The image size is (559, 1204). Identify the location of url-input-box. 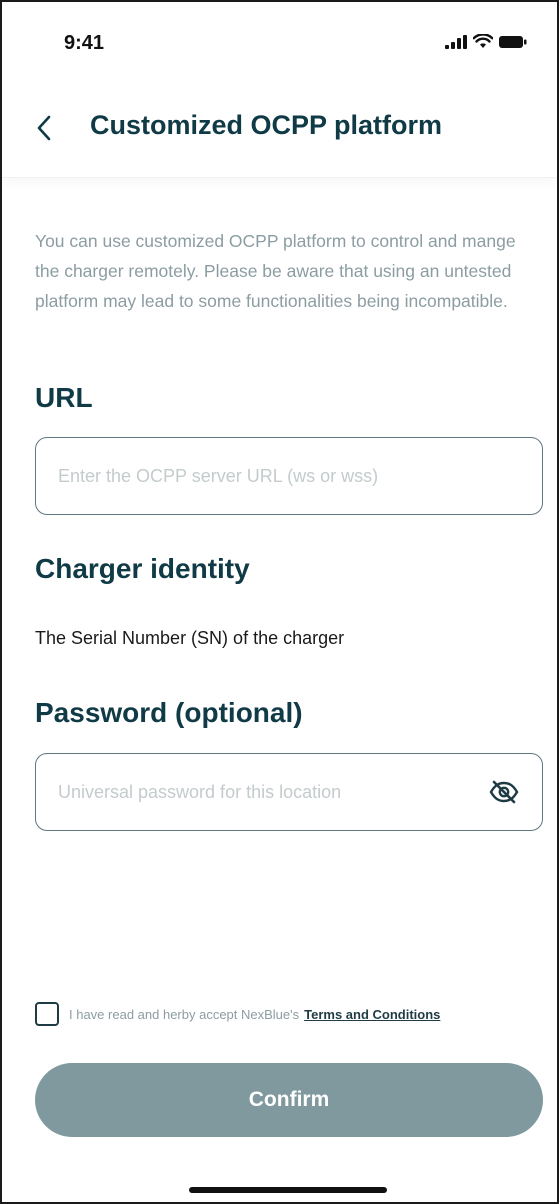
(289, 476).